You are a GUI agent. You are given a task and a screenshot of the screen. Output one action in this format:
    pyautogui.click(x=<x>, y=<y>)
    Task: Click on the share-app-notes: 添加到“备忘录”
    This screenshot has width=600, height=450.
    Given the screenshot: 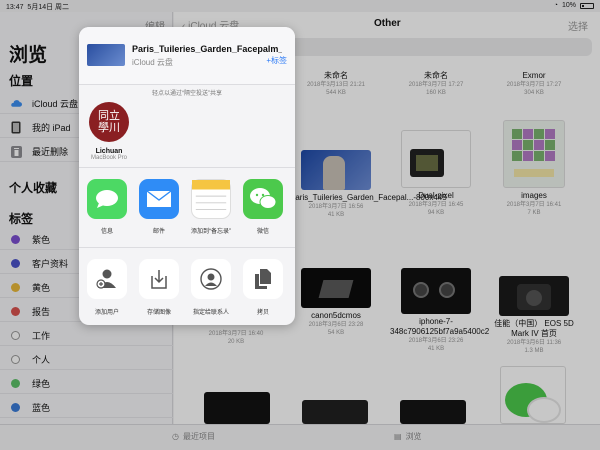 What is the action you would take?
    pyautogui.click(x=211, y=207)
    